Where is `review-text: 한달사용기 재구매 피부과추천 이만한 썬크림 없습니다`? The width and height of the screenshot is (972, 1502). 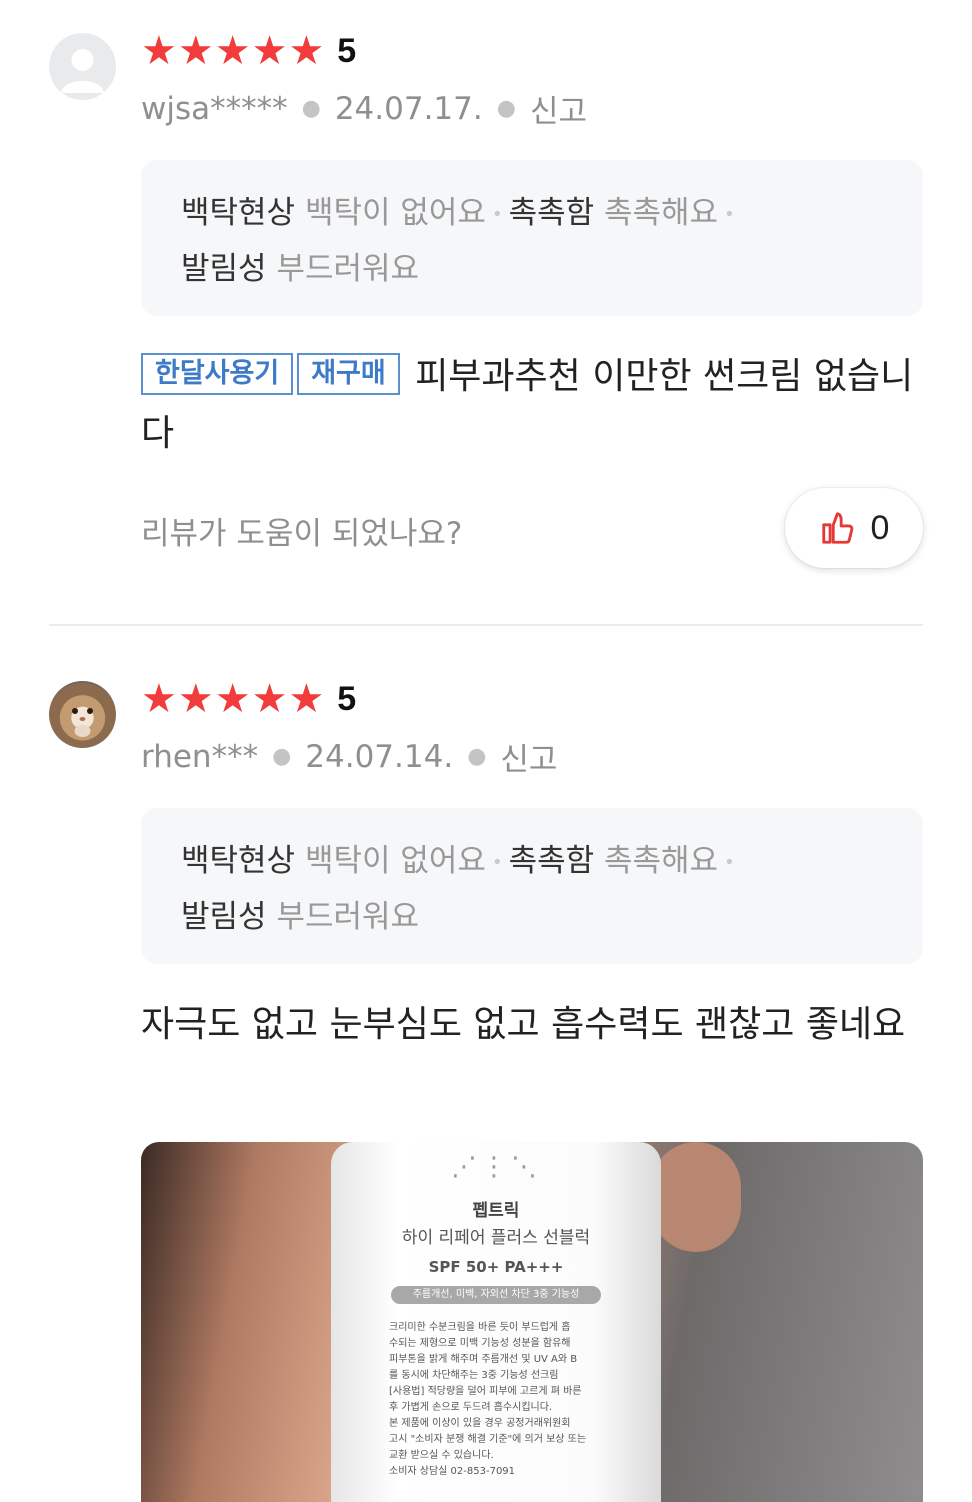
review-text: 한달사용기 재구매 피부과추천 이만한 썬크림 없습니다 is located at coordinates (532, 405).